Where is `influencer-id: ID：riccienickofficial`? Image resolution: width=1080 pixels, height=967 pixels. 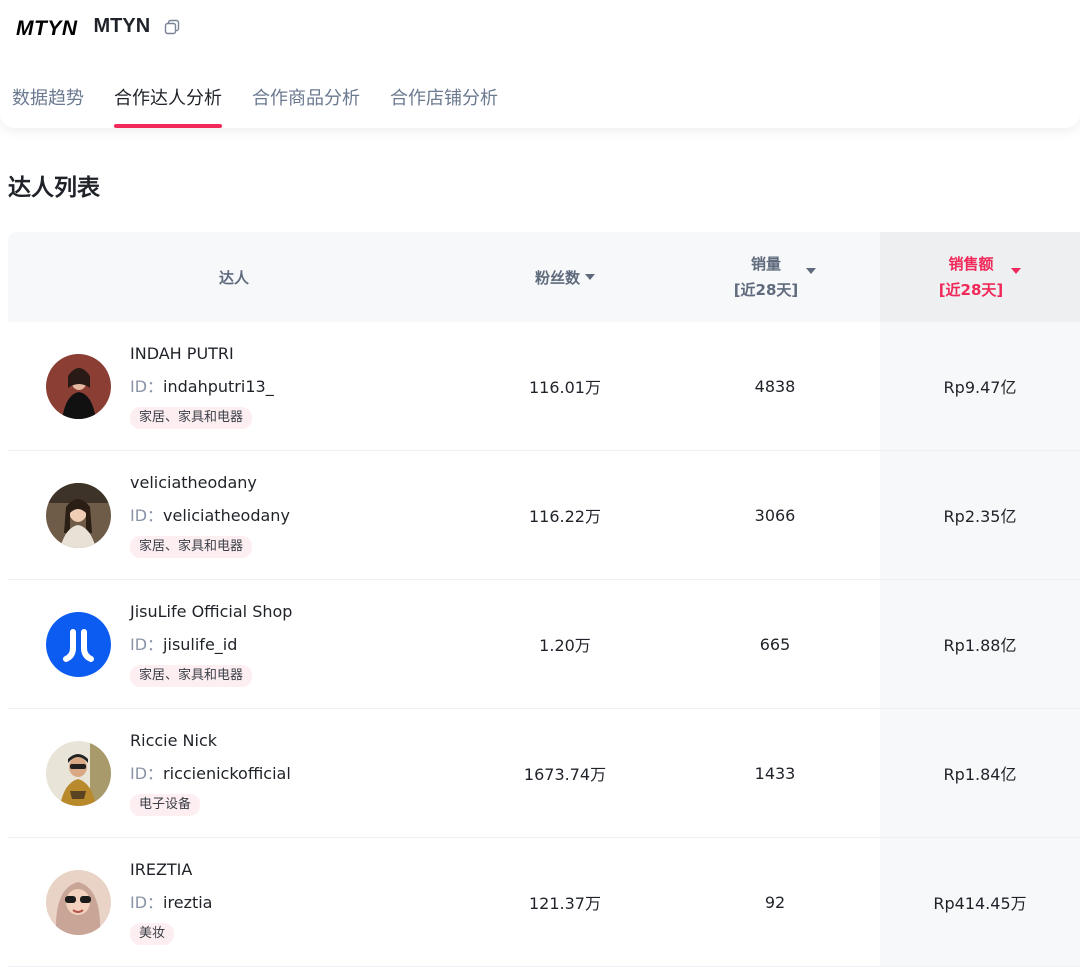
influencer-id: ID：riccienickofficial is located at coordinates (210, 774).